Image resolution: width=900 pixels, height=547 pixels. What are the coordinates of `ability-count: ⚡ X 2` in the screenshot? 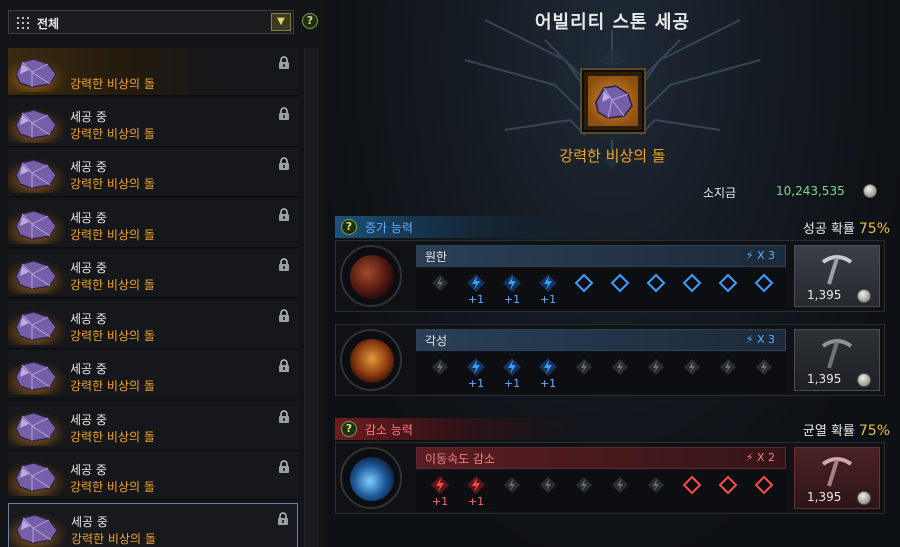 It's located at (760, 457).